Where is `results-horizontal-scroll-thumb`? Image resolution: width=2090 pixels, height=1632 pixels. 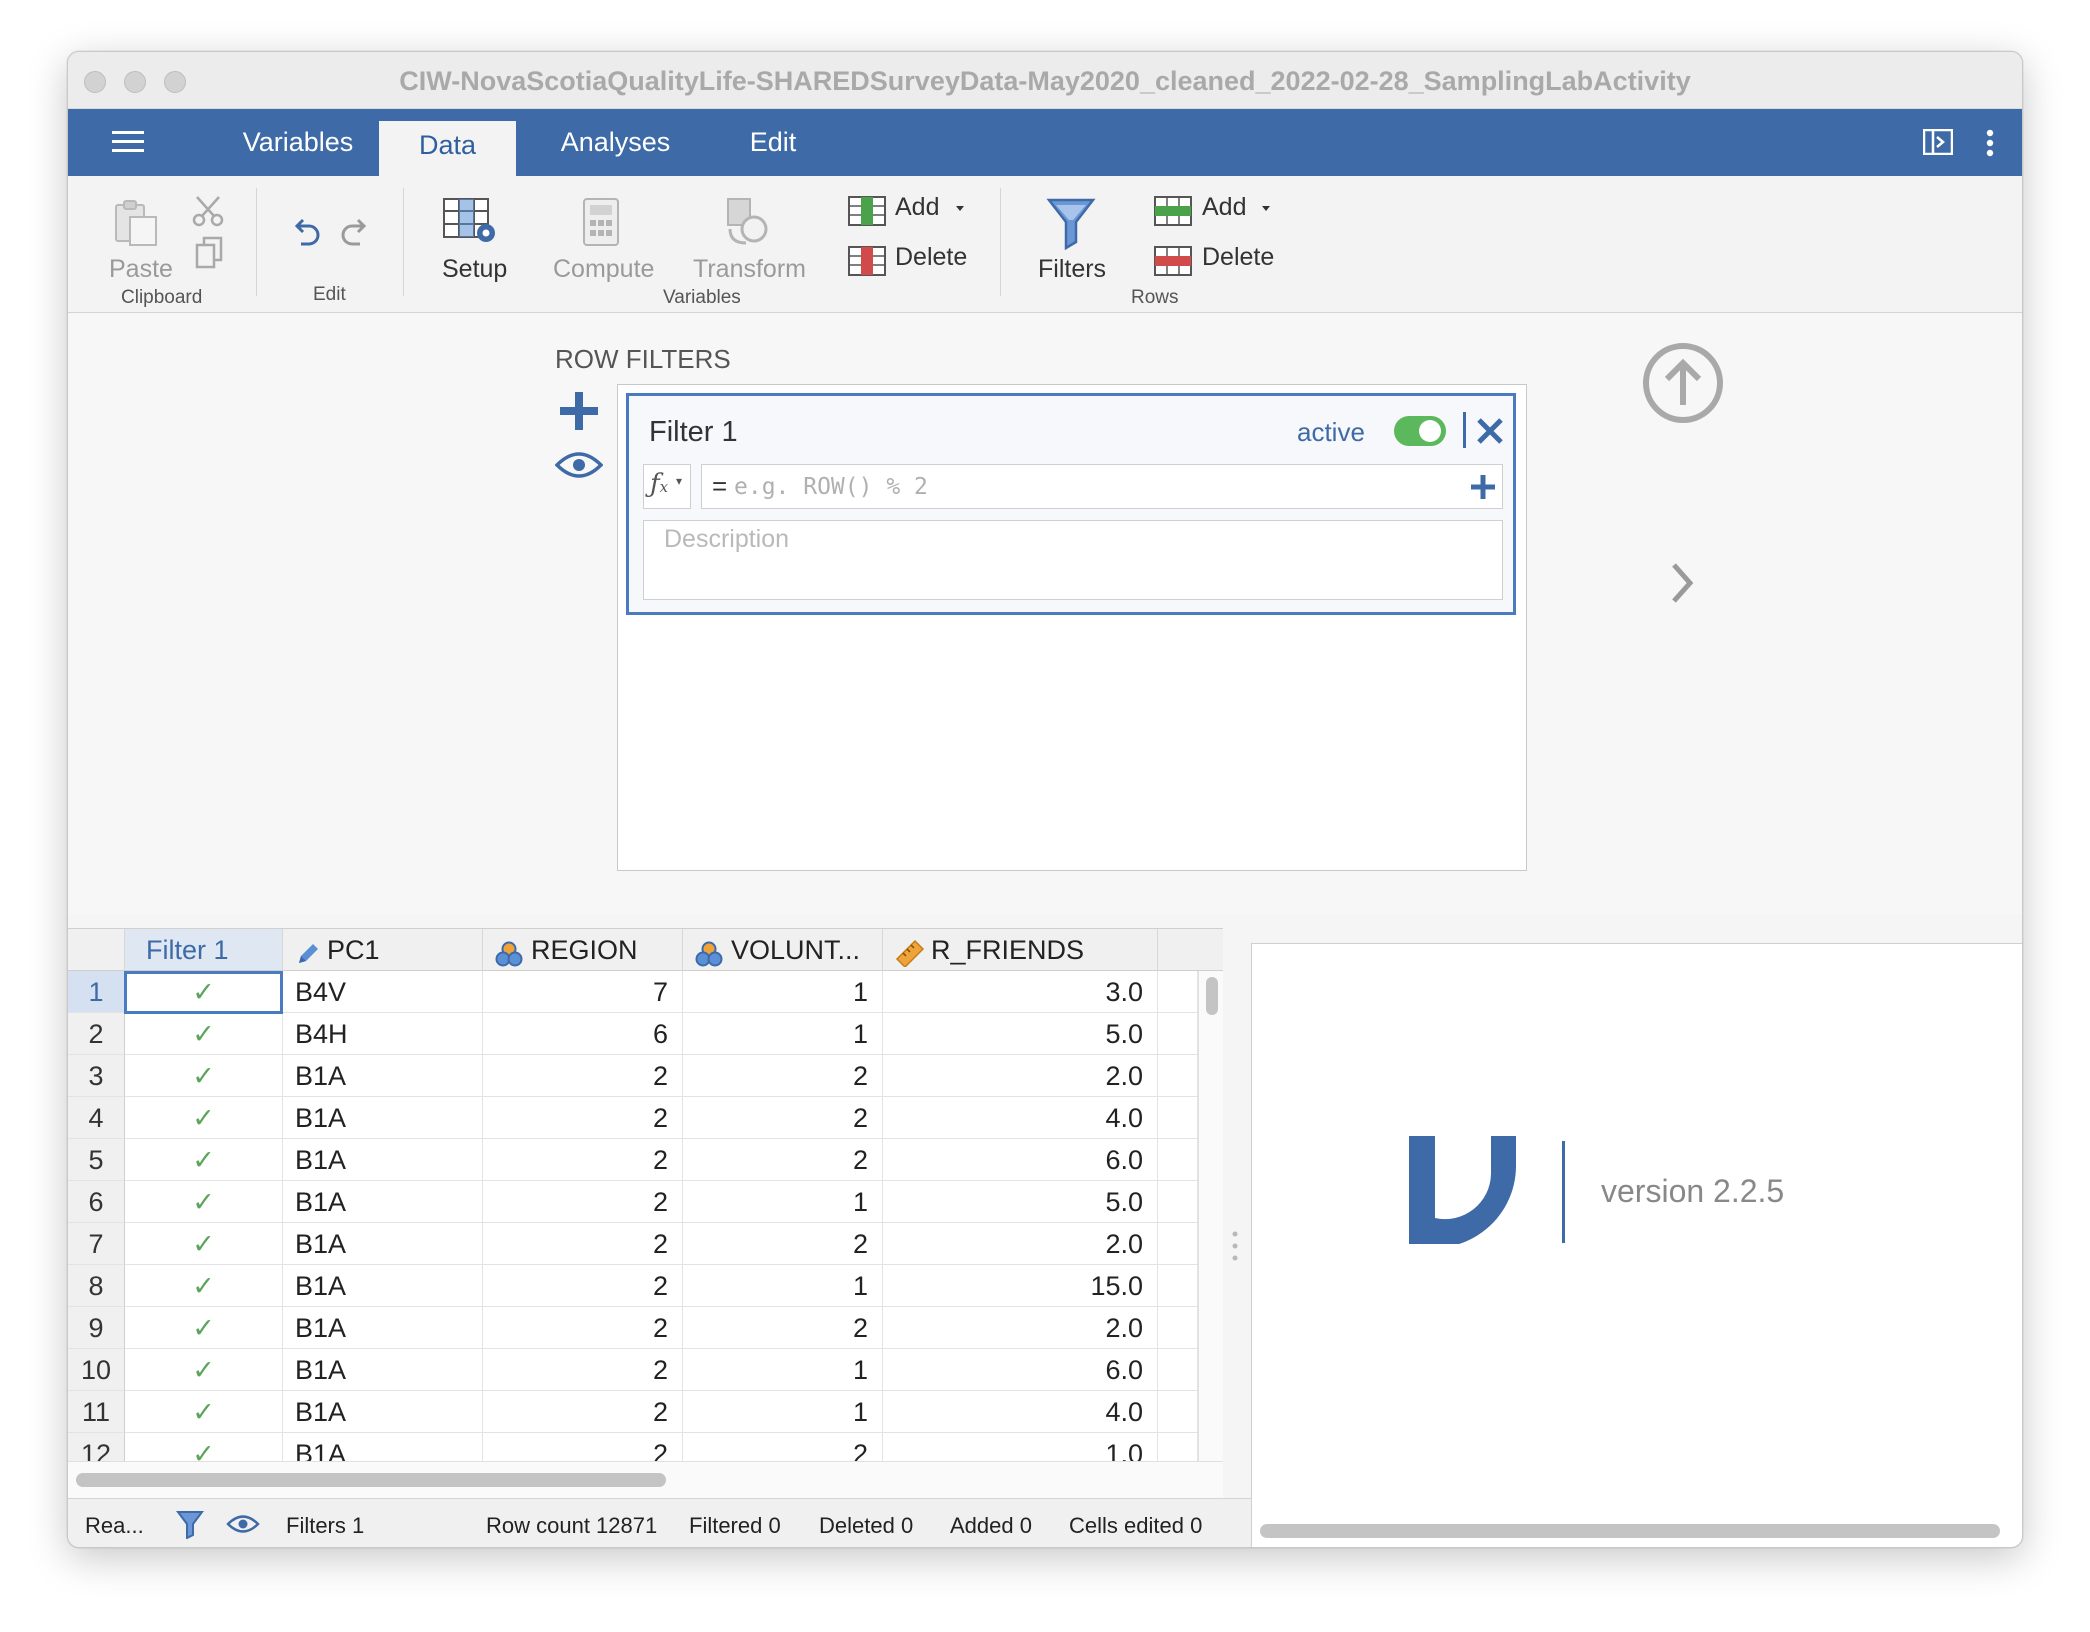
results-horizontal-scroll-thumb is located at coordinates (1630, 1531).